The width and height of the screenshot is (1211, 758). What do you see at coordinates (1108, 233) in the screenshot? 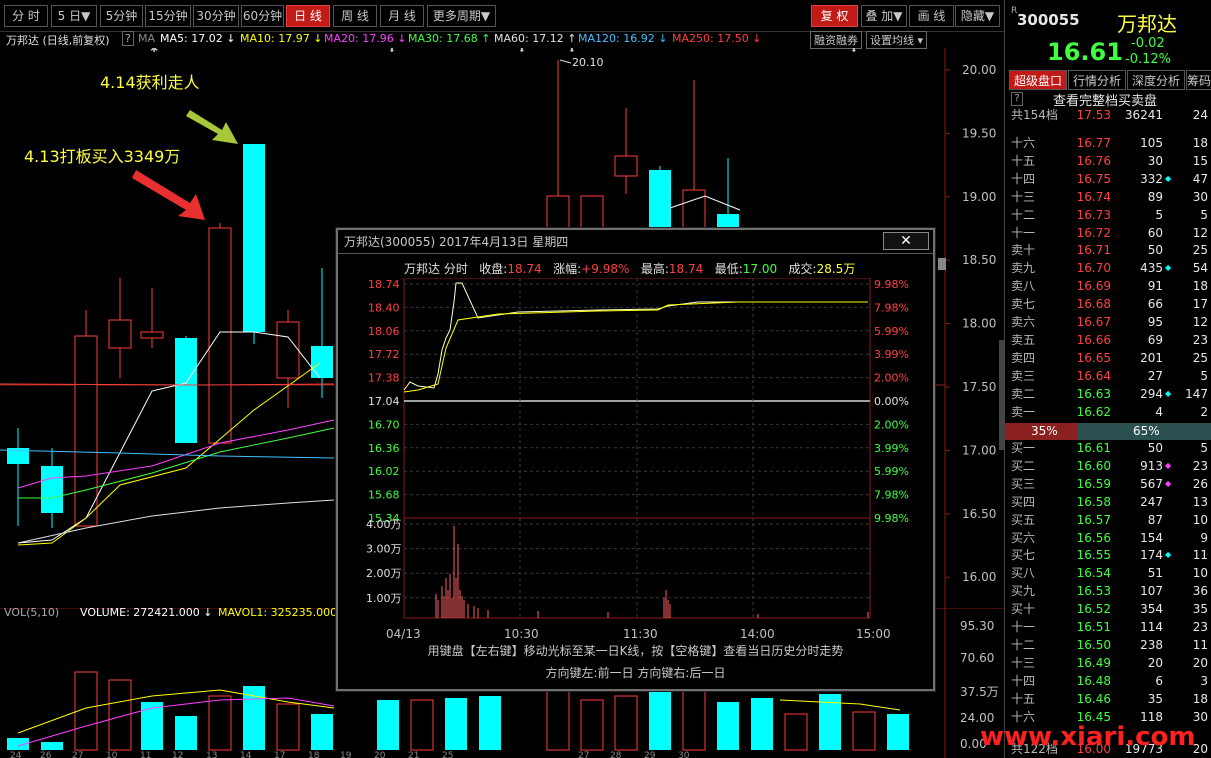
I see `ask-row: 十一 16.72 60 12` at bounding box center [1108, 233].